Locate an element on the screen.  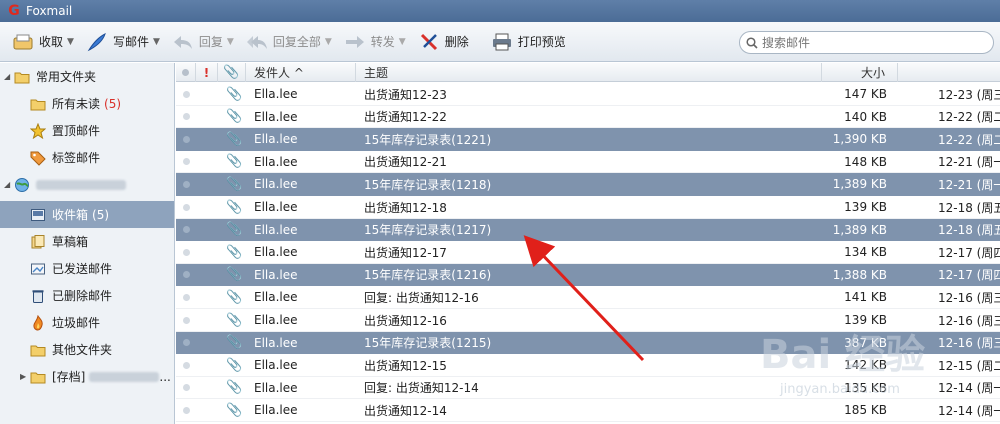
watermark-logo: Bai 经验 is located at coordinates (843, 355).